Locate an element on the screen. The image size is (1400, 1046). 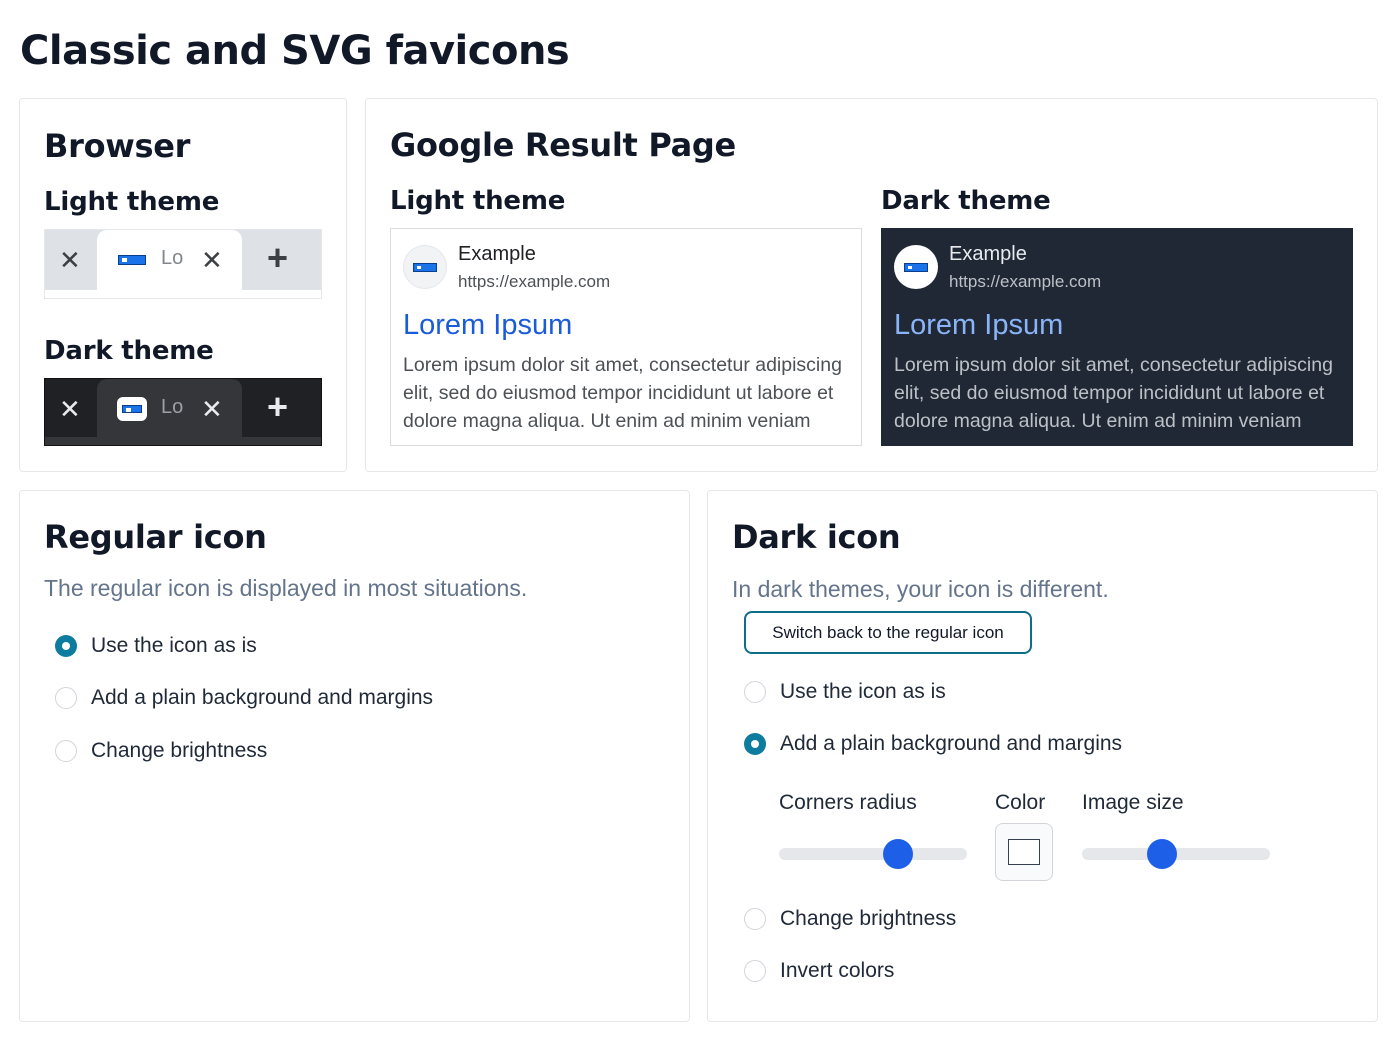
browser-dark-theme-label: Dark theme is located at coordinates (129, 351).